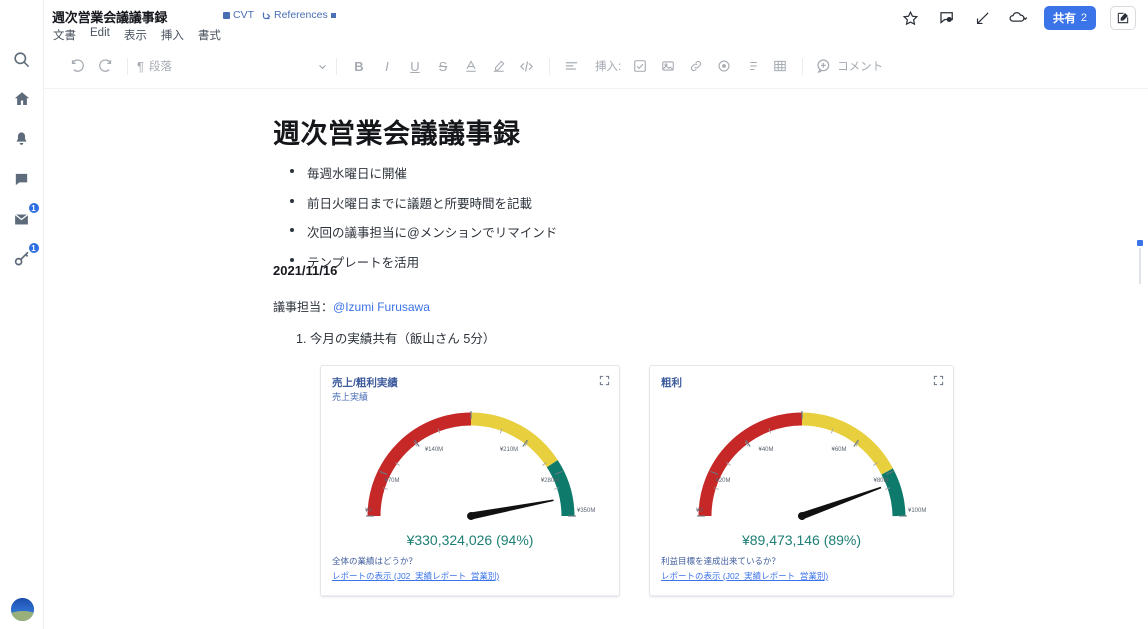  What do you see at coordinates (1064, 19) in the screenshot?
I see `share-label: 共有` at bounding box center [1064, 19].